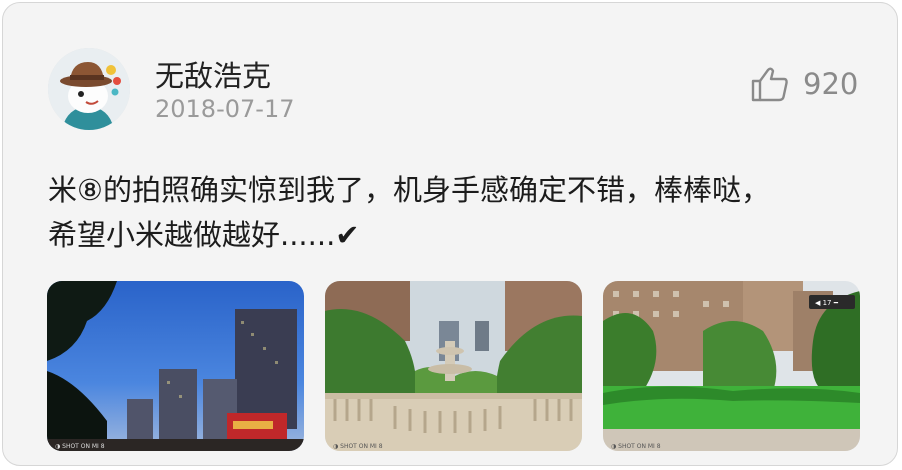  Describe the element at coordinates (831, 84) in the screenshot. I see `like-count: 920` at that location.